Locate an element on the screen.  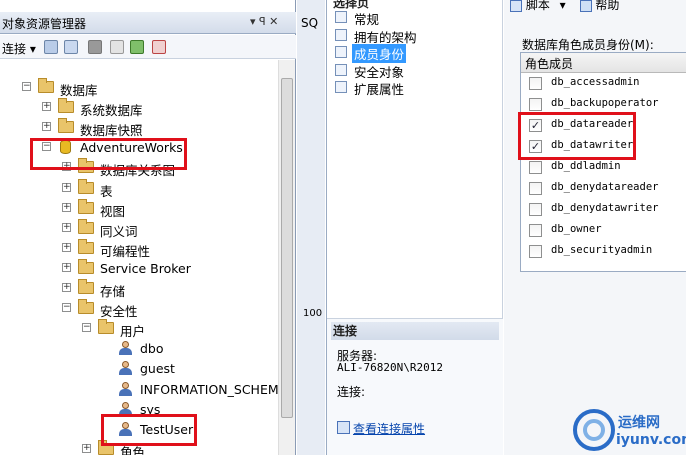
view-connection-properties-link: 查看连接属性 is located at coordinates (389, 428).